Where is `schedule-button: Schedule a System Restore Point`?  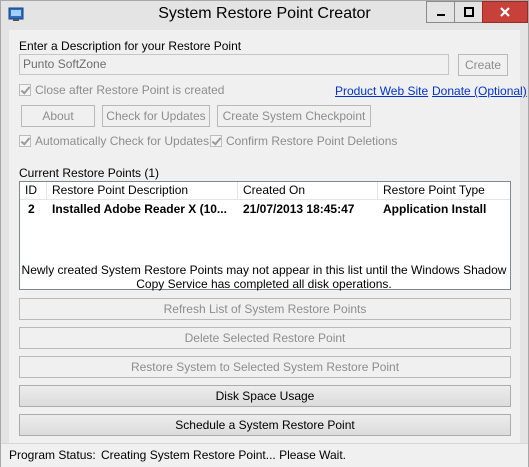 schedule-button: Schedule a System Restore Point is located at coordinates (265, 425).